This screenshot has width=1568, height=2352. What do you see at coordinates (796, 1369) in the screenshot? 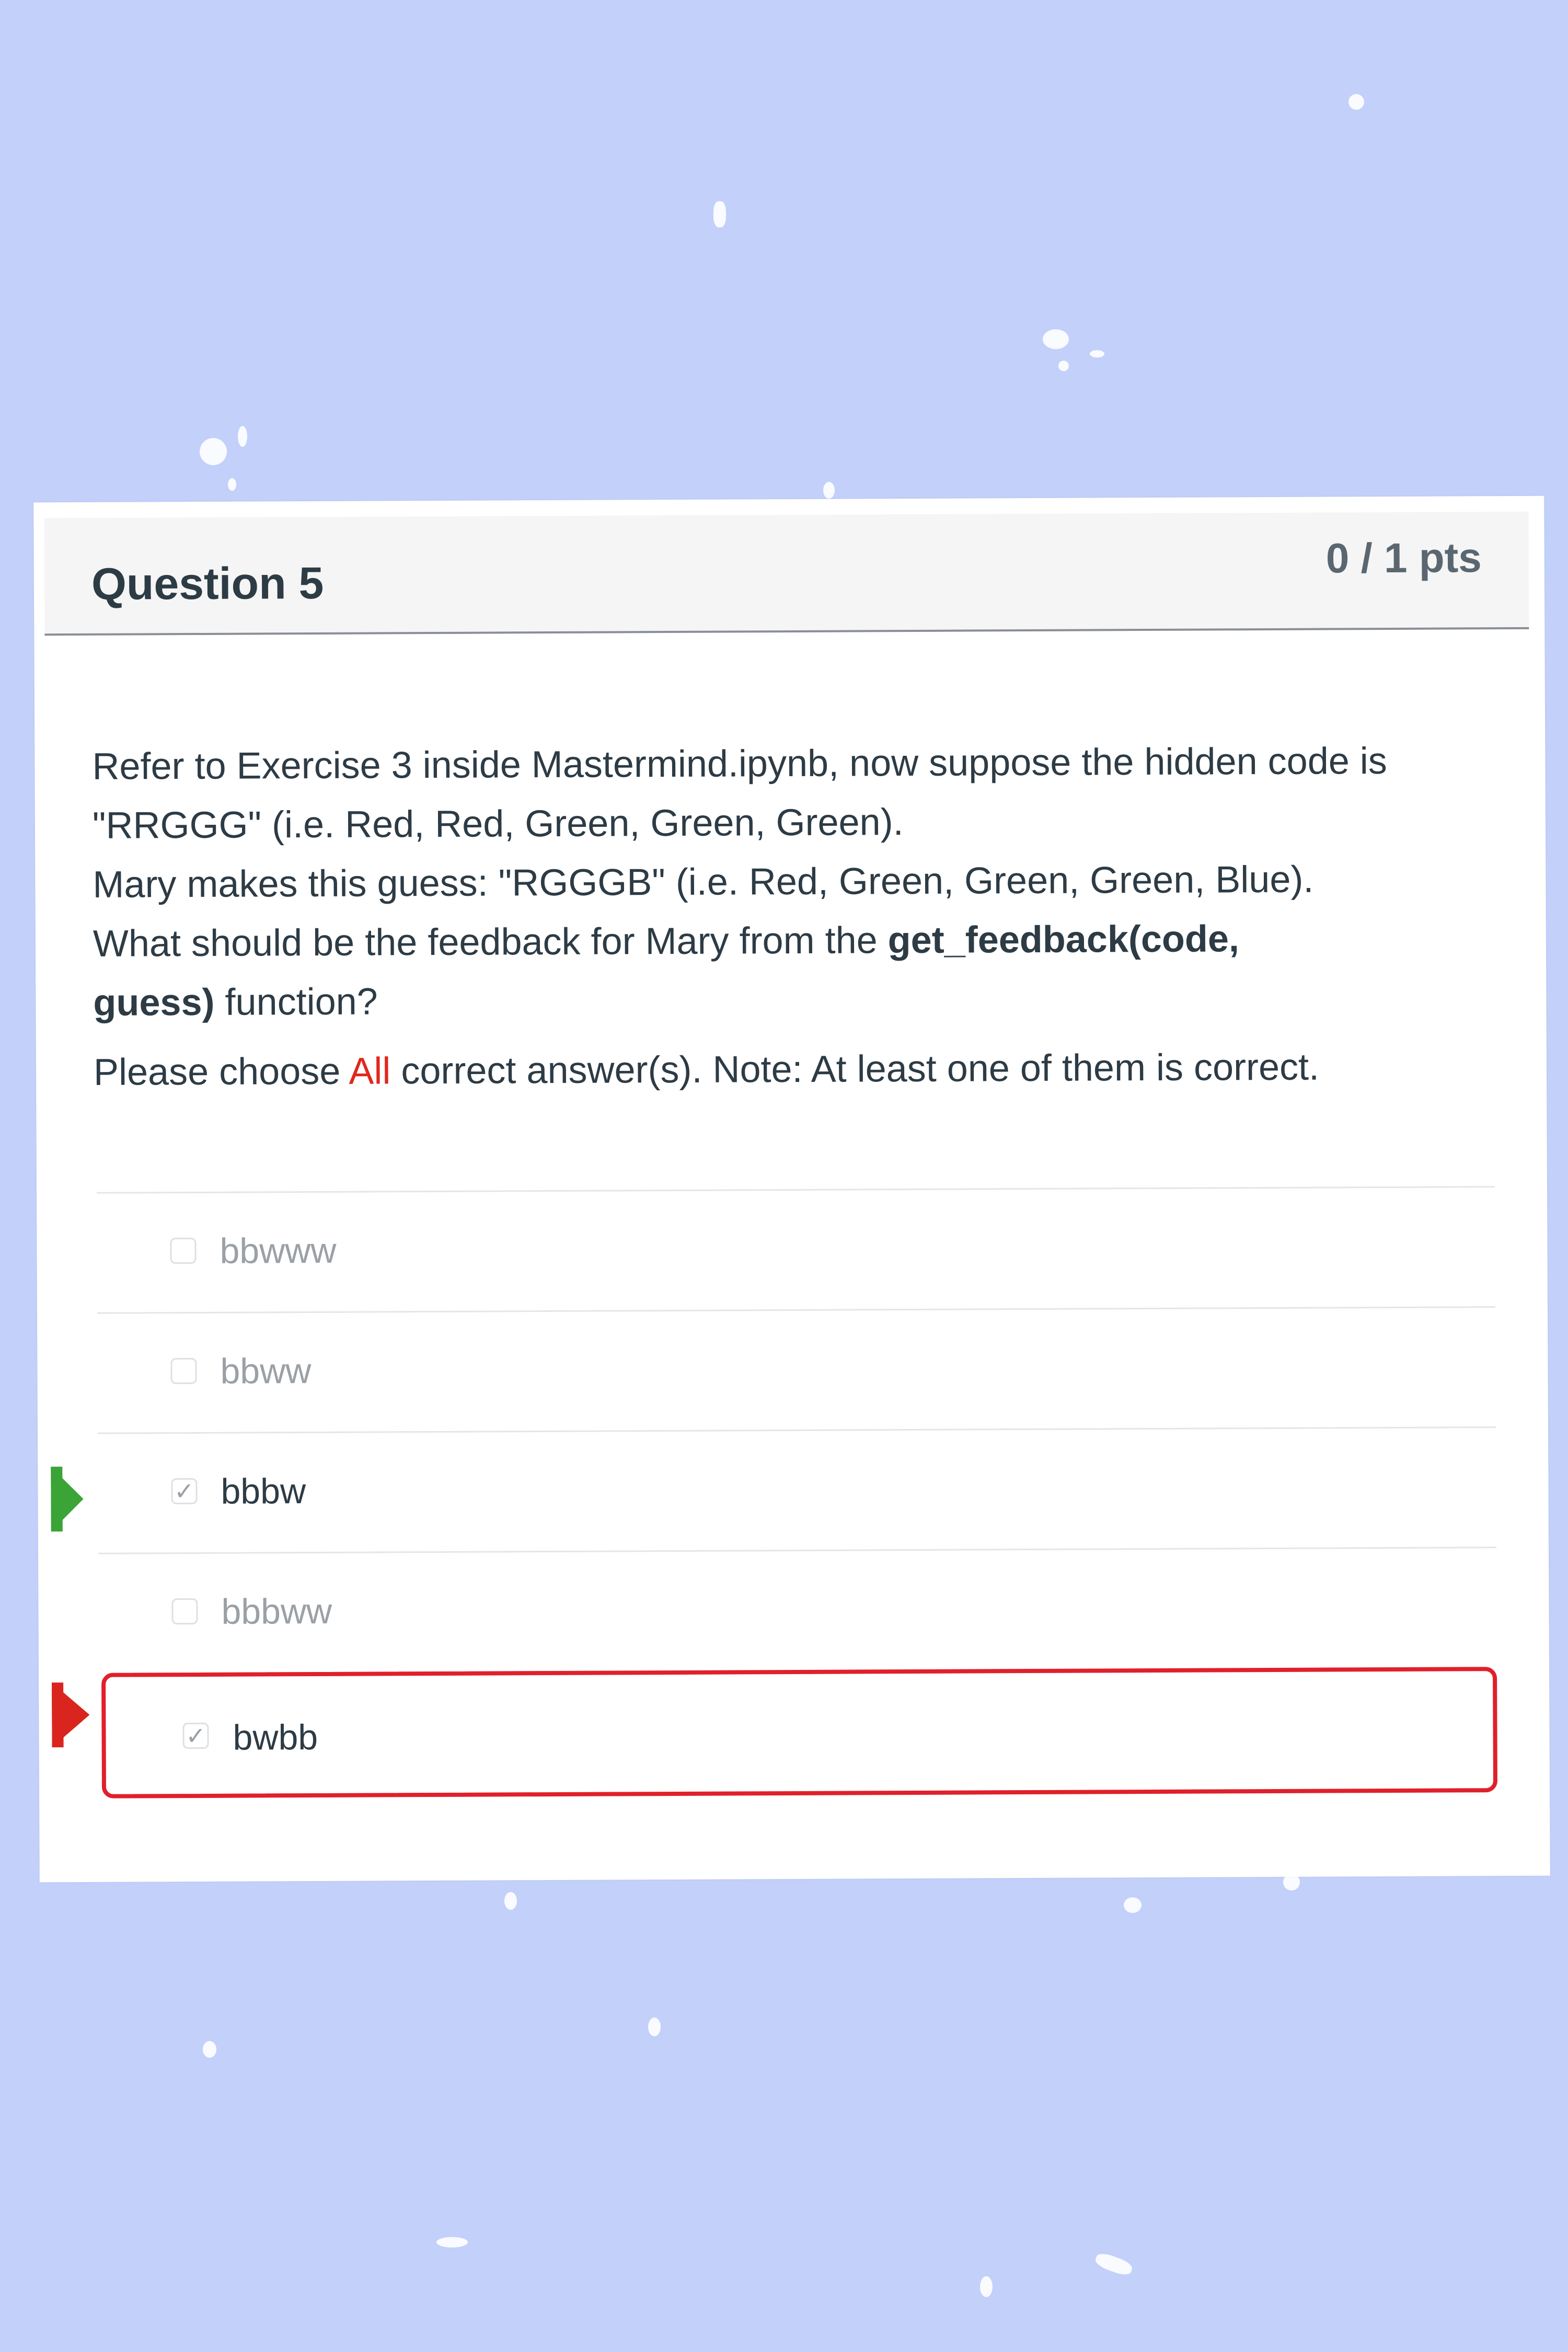
I see `answer-option: bbww` at bounding box center [796, 1369].